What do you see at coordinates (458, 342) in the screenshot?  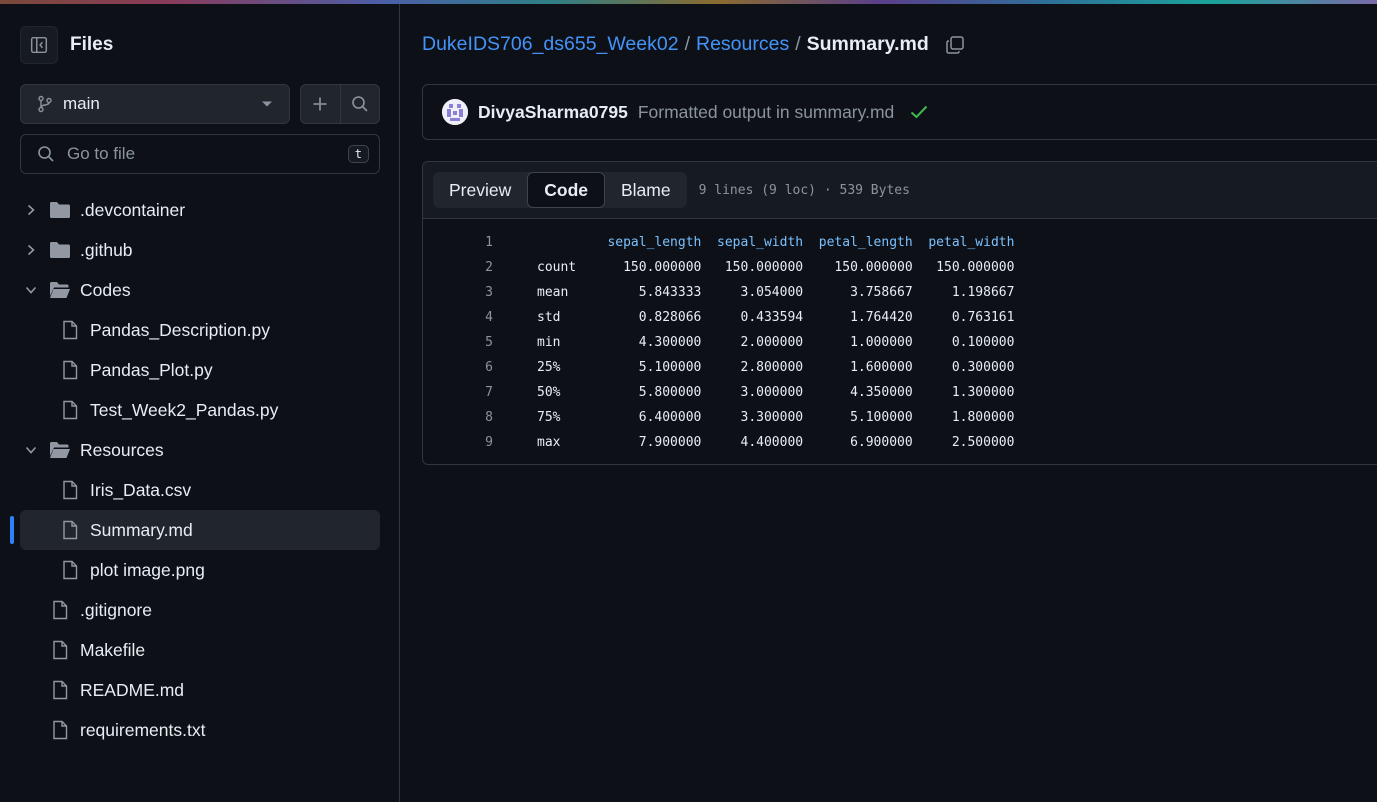 I see `line-number: 5` at bounding box center [458, 342].